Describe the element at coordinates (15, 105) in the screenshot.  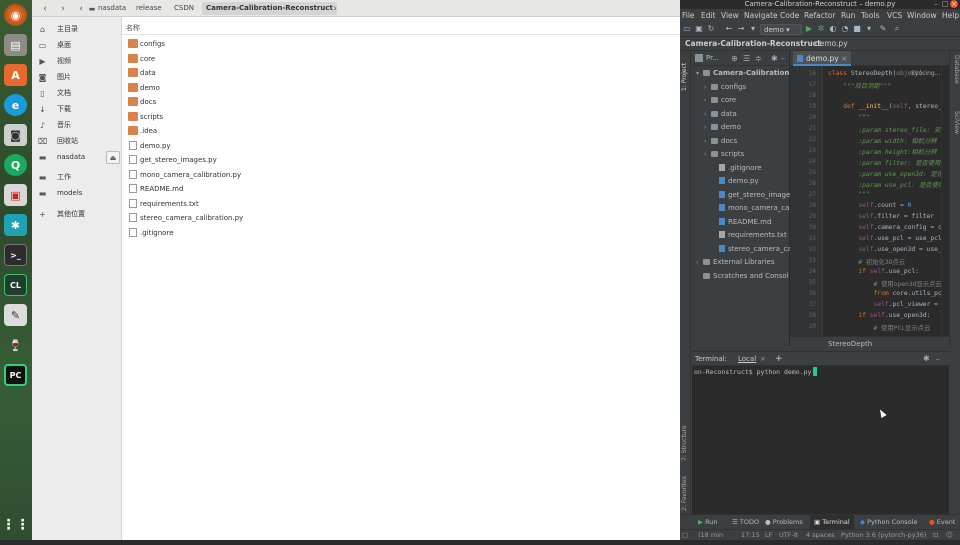
I see `browser-e-icon: e` at that location.